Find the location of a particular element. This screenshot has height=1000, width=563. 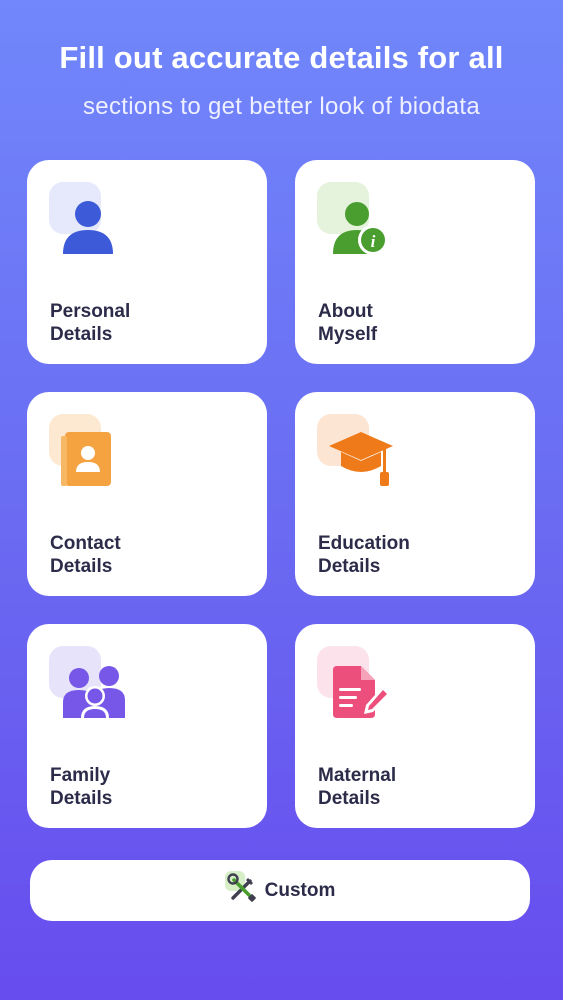

card-label: Education Details is located at coordinates (364, 555).